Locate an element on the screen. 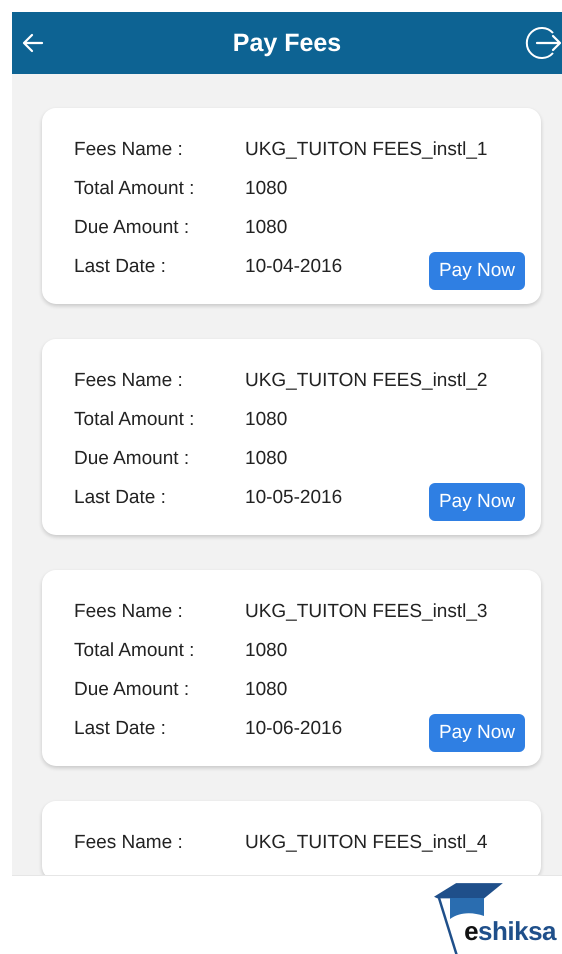 The height and width of the screenshot is (954, 562). field-value: 10-05-2016 is located at coordinates (293, 497).